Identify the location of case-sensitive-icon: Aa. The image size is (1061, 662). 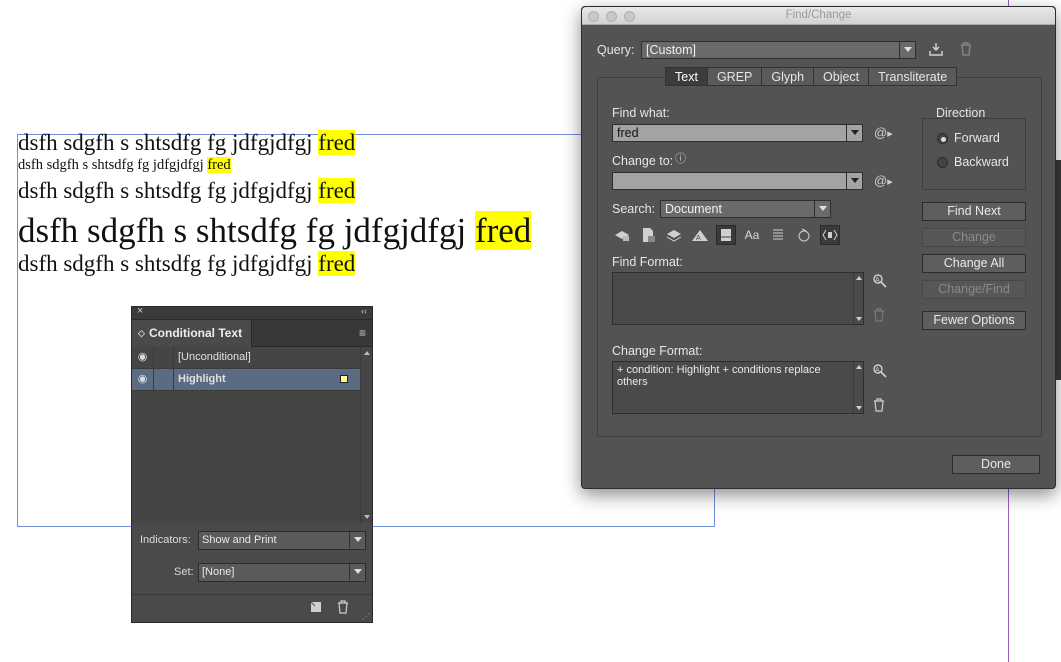
(752, 235).